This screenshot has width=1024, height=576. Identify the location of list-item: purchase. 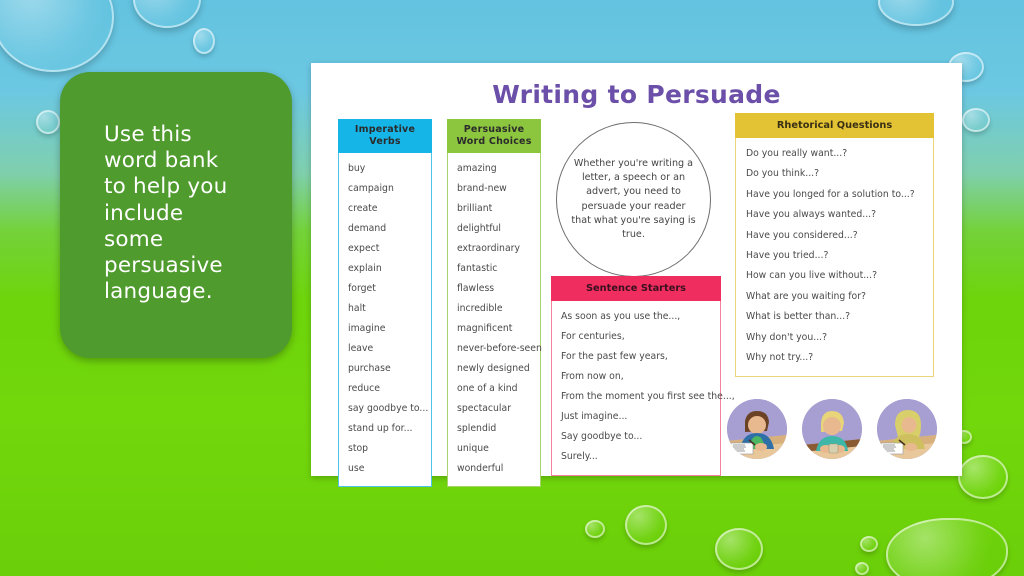
(369, 368).